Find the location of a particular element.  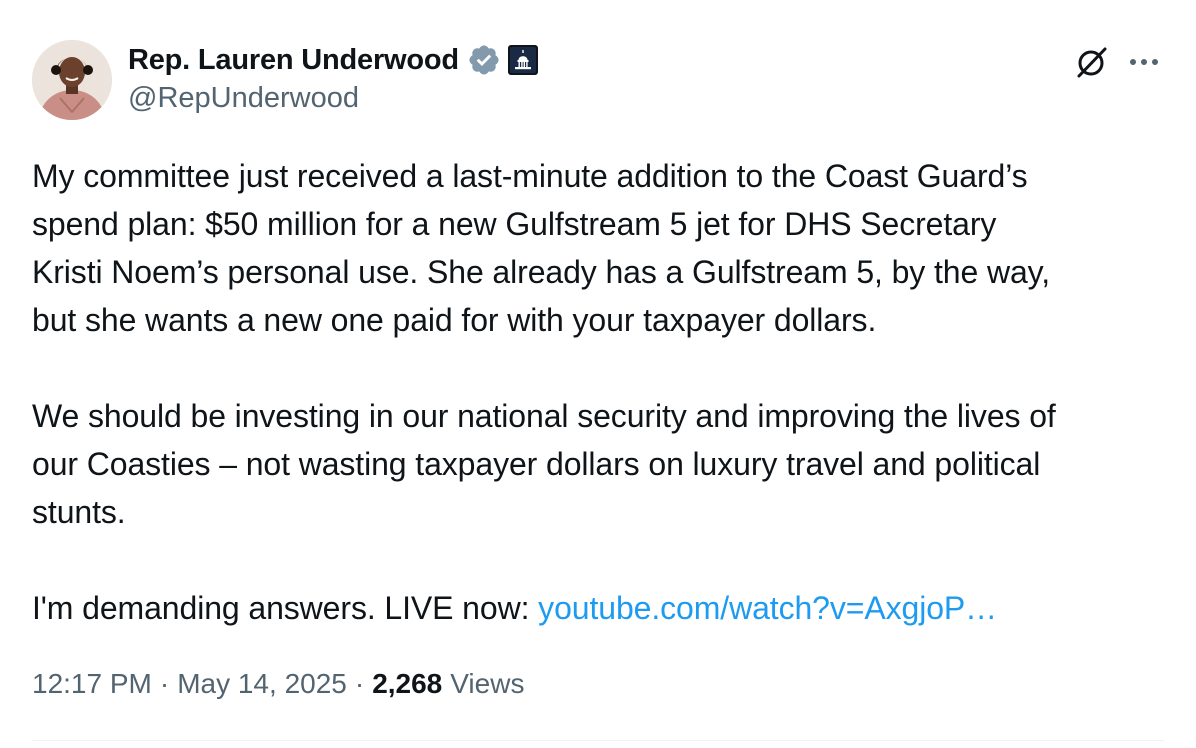

author-display-name: Rep. Lauren Underwood is located at coordinates (293, 60).